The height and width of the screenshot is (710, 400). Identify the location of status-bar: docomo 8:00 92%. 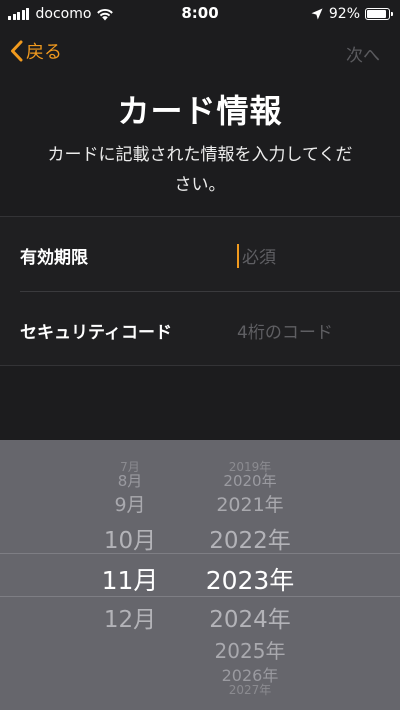
(200, 14).